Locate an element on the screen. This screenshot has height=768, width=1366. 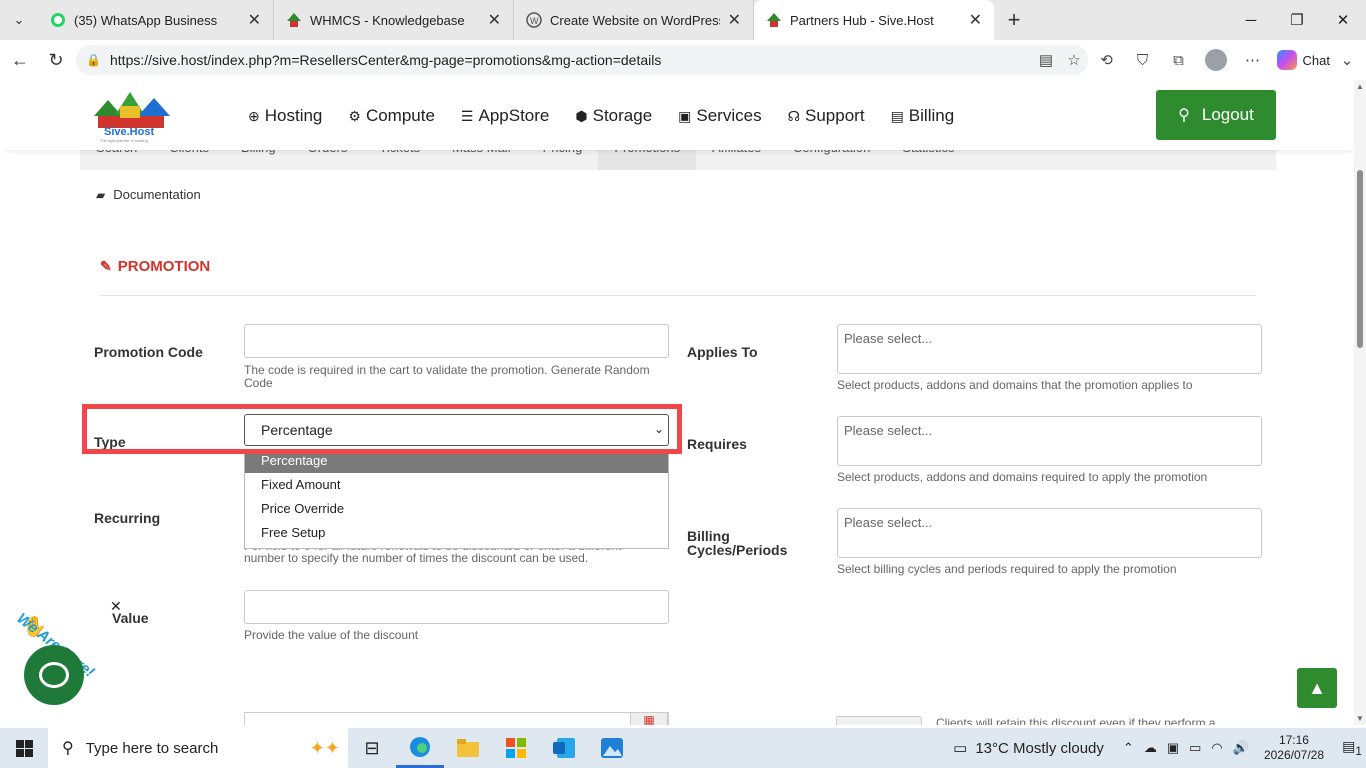
sive-host-logo: Sive.Host The right partner in hosting is located at coordinates (130, 115).